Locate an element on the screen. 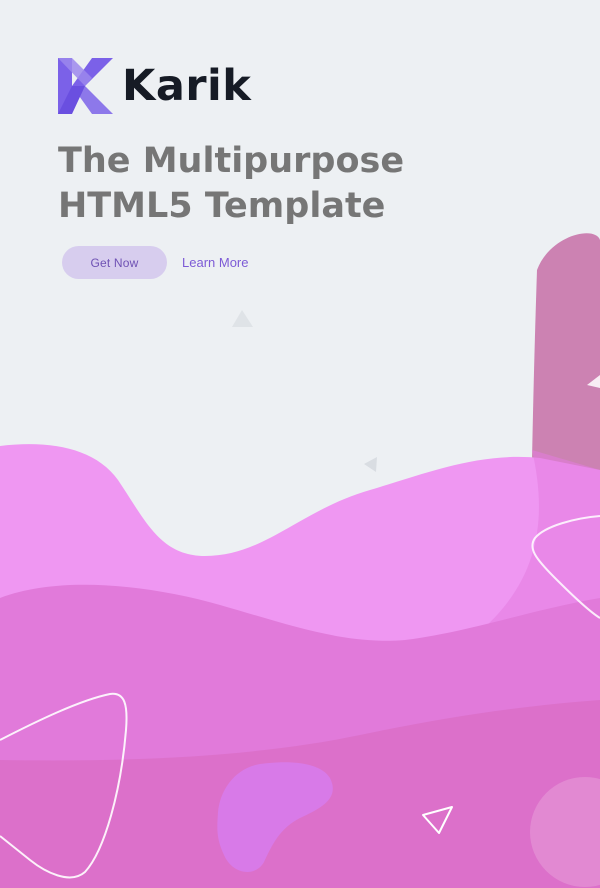  brand: Karik is located at coordinates (154, 86).